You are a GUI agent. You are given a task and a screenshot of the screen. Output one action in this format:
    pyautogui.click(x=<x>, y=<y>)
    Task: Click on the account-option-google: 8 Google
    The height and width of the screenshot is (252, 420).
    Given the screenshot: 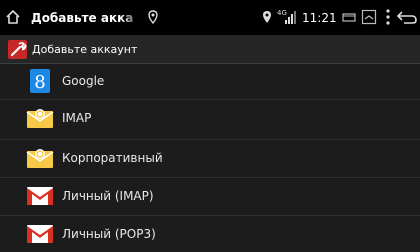 What is the action you would take?
    pyautogui.click(x=210, y=81)
    